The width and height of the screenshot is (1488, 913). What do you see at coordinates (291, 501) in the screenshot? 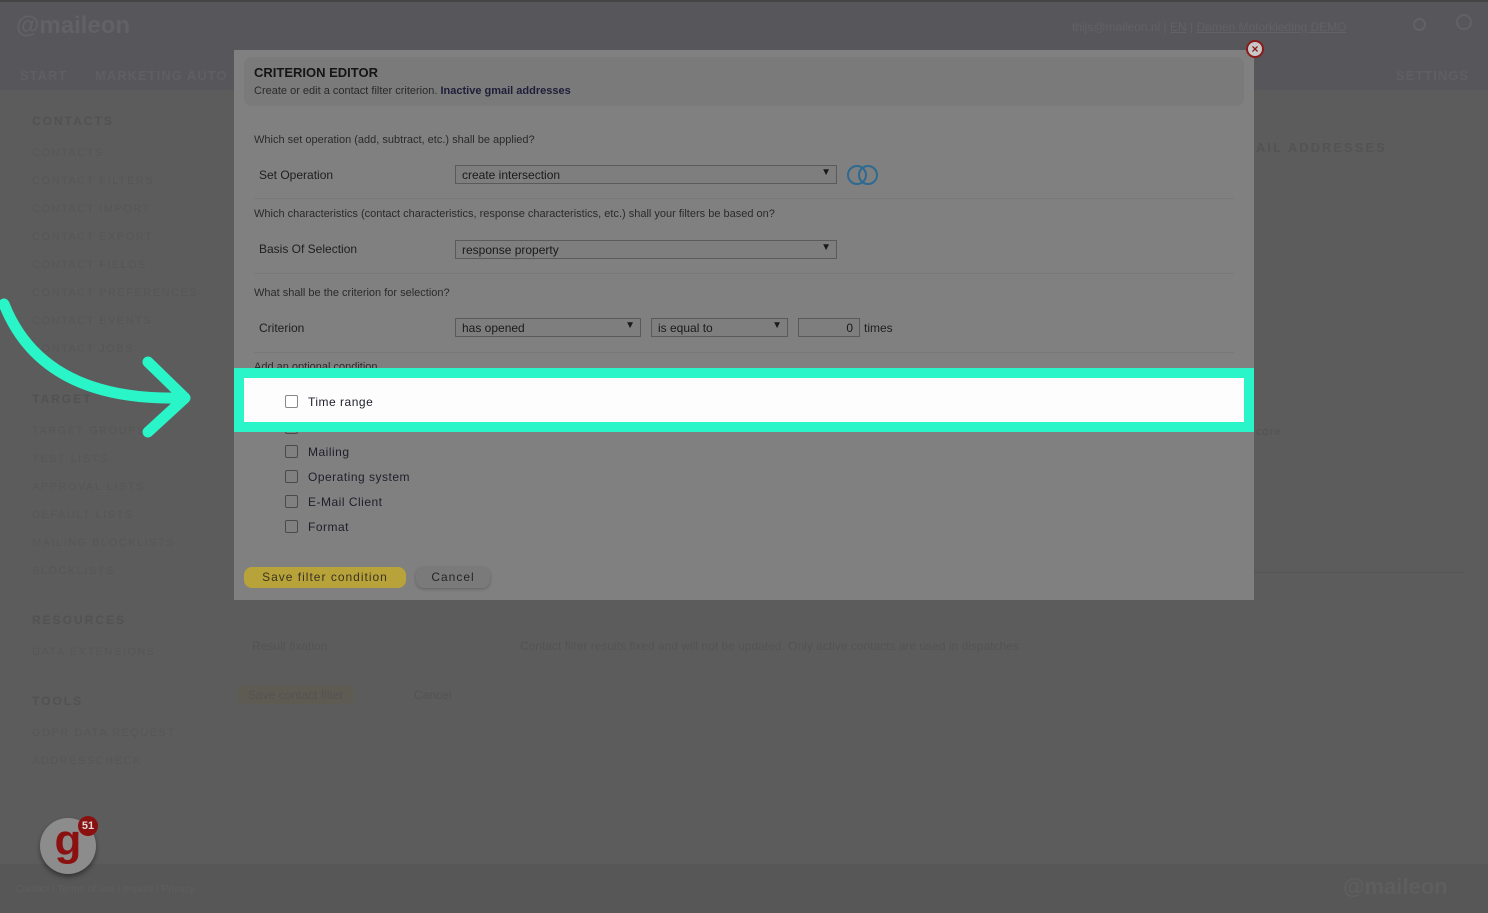
I see `email-client-checkbox` at bounding box center [291, 501].